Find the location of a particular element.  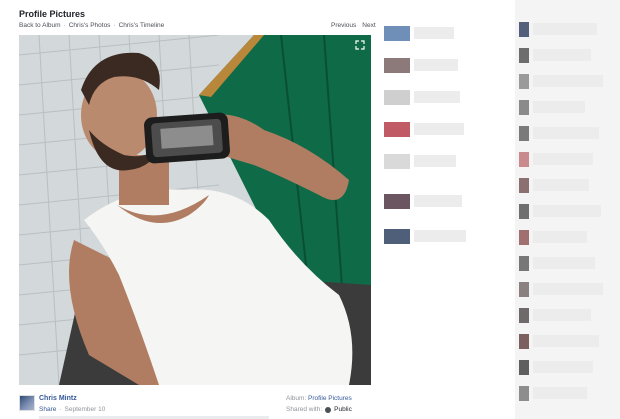

chris-photos-link: Chris's Photos is located at coordinates (90, 25).